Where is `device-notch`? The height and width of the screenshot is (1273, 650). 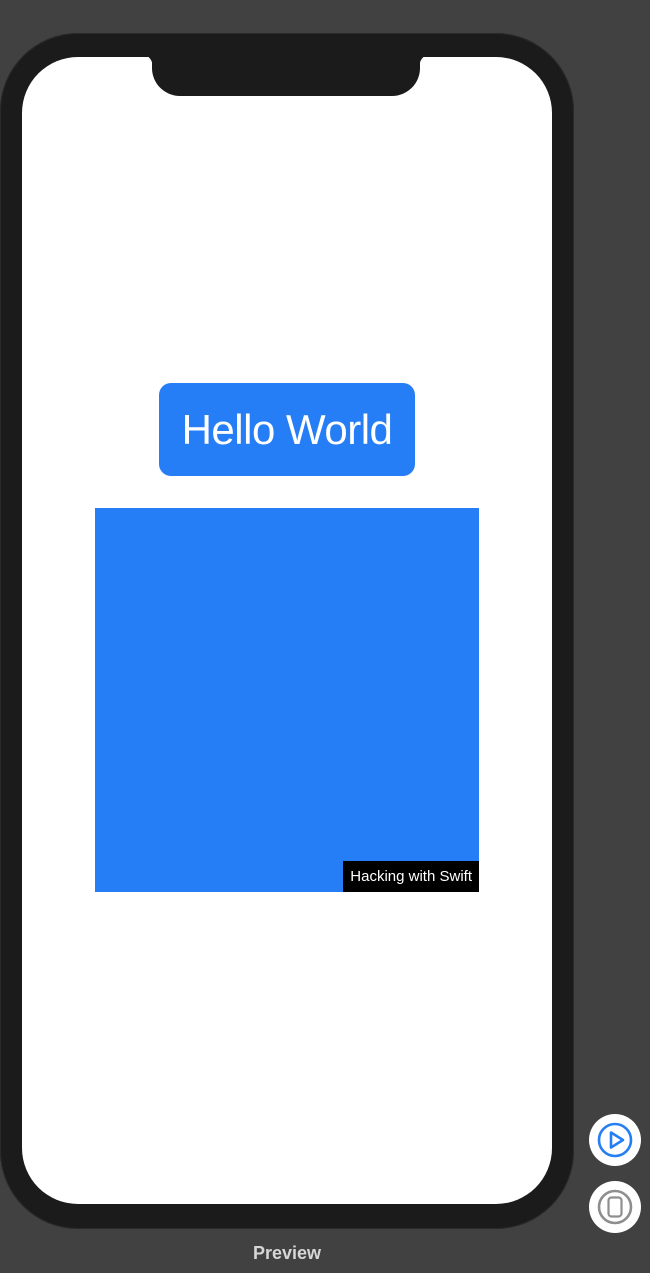
device-notch is located at coordinates (286, 76).